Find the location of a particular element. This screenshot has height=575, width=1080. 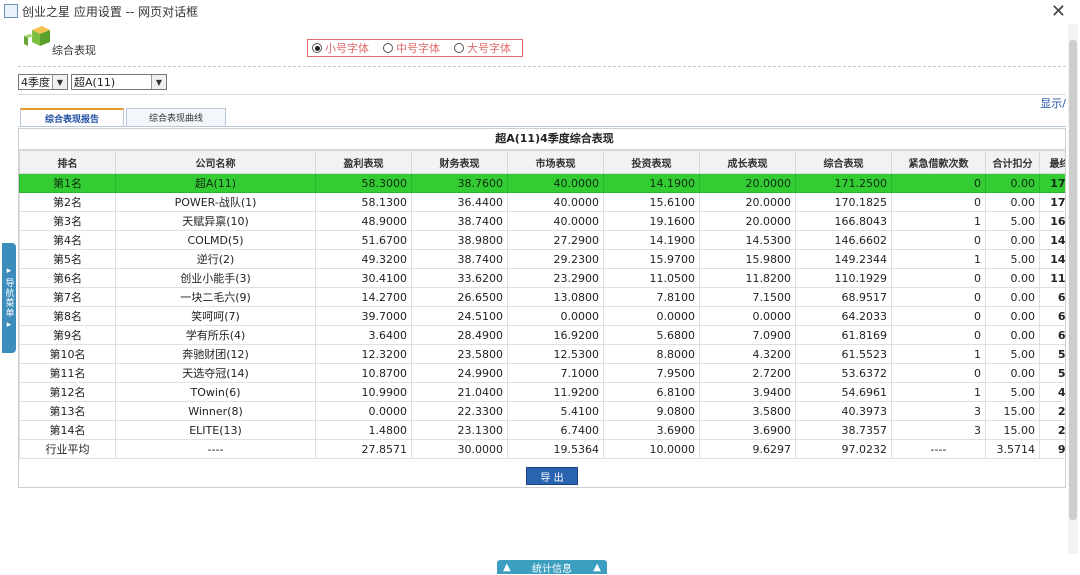

table-cell: 7.1000 is located at coordinates (555, 373).